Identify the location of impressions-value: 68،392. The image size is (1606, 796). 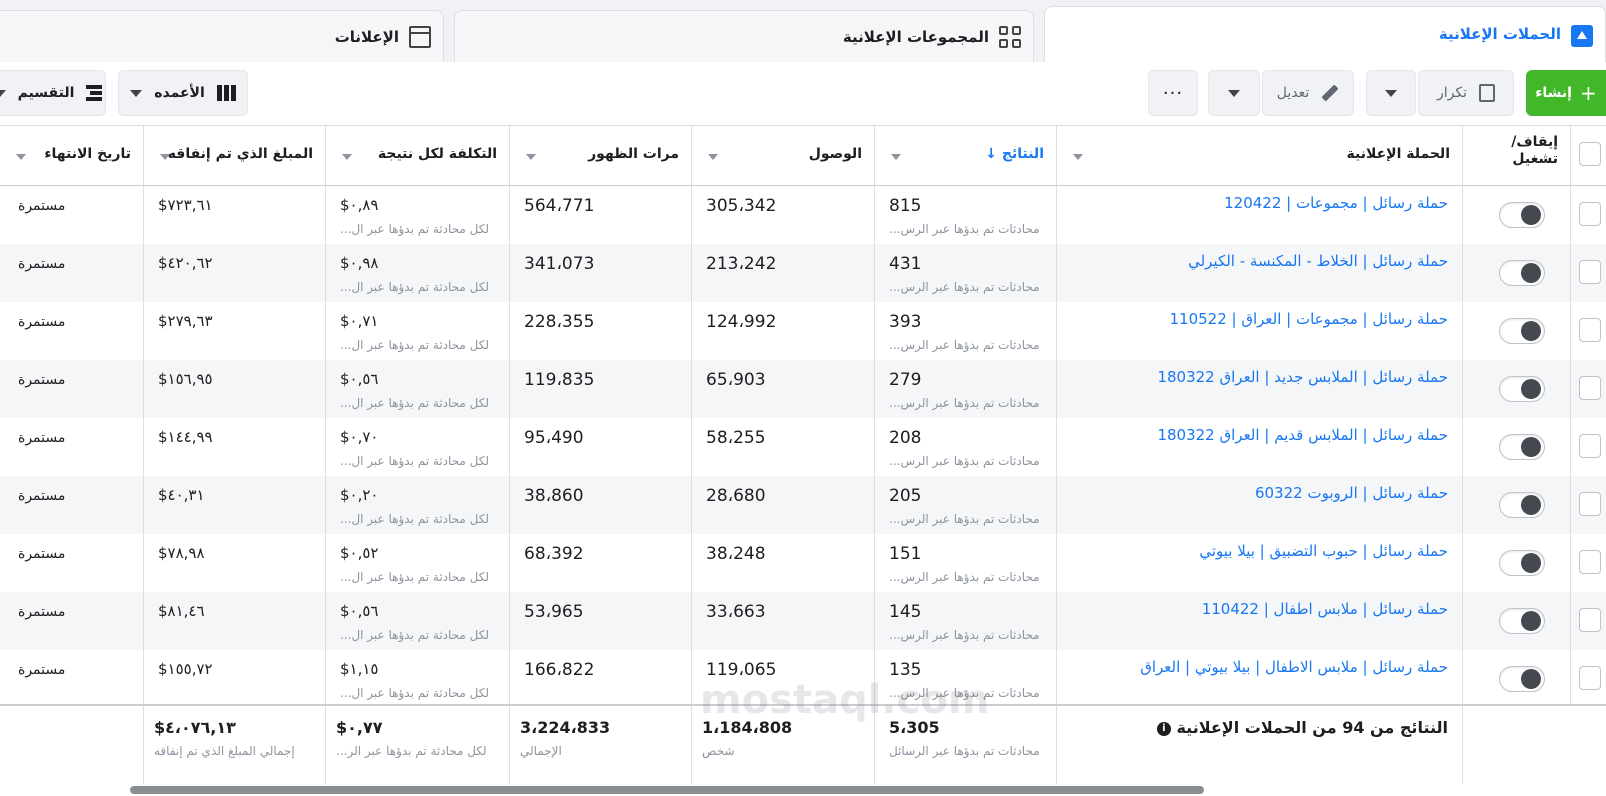
(554, 554).